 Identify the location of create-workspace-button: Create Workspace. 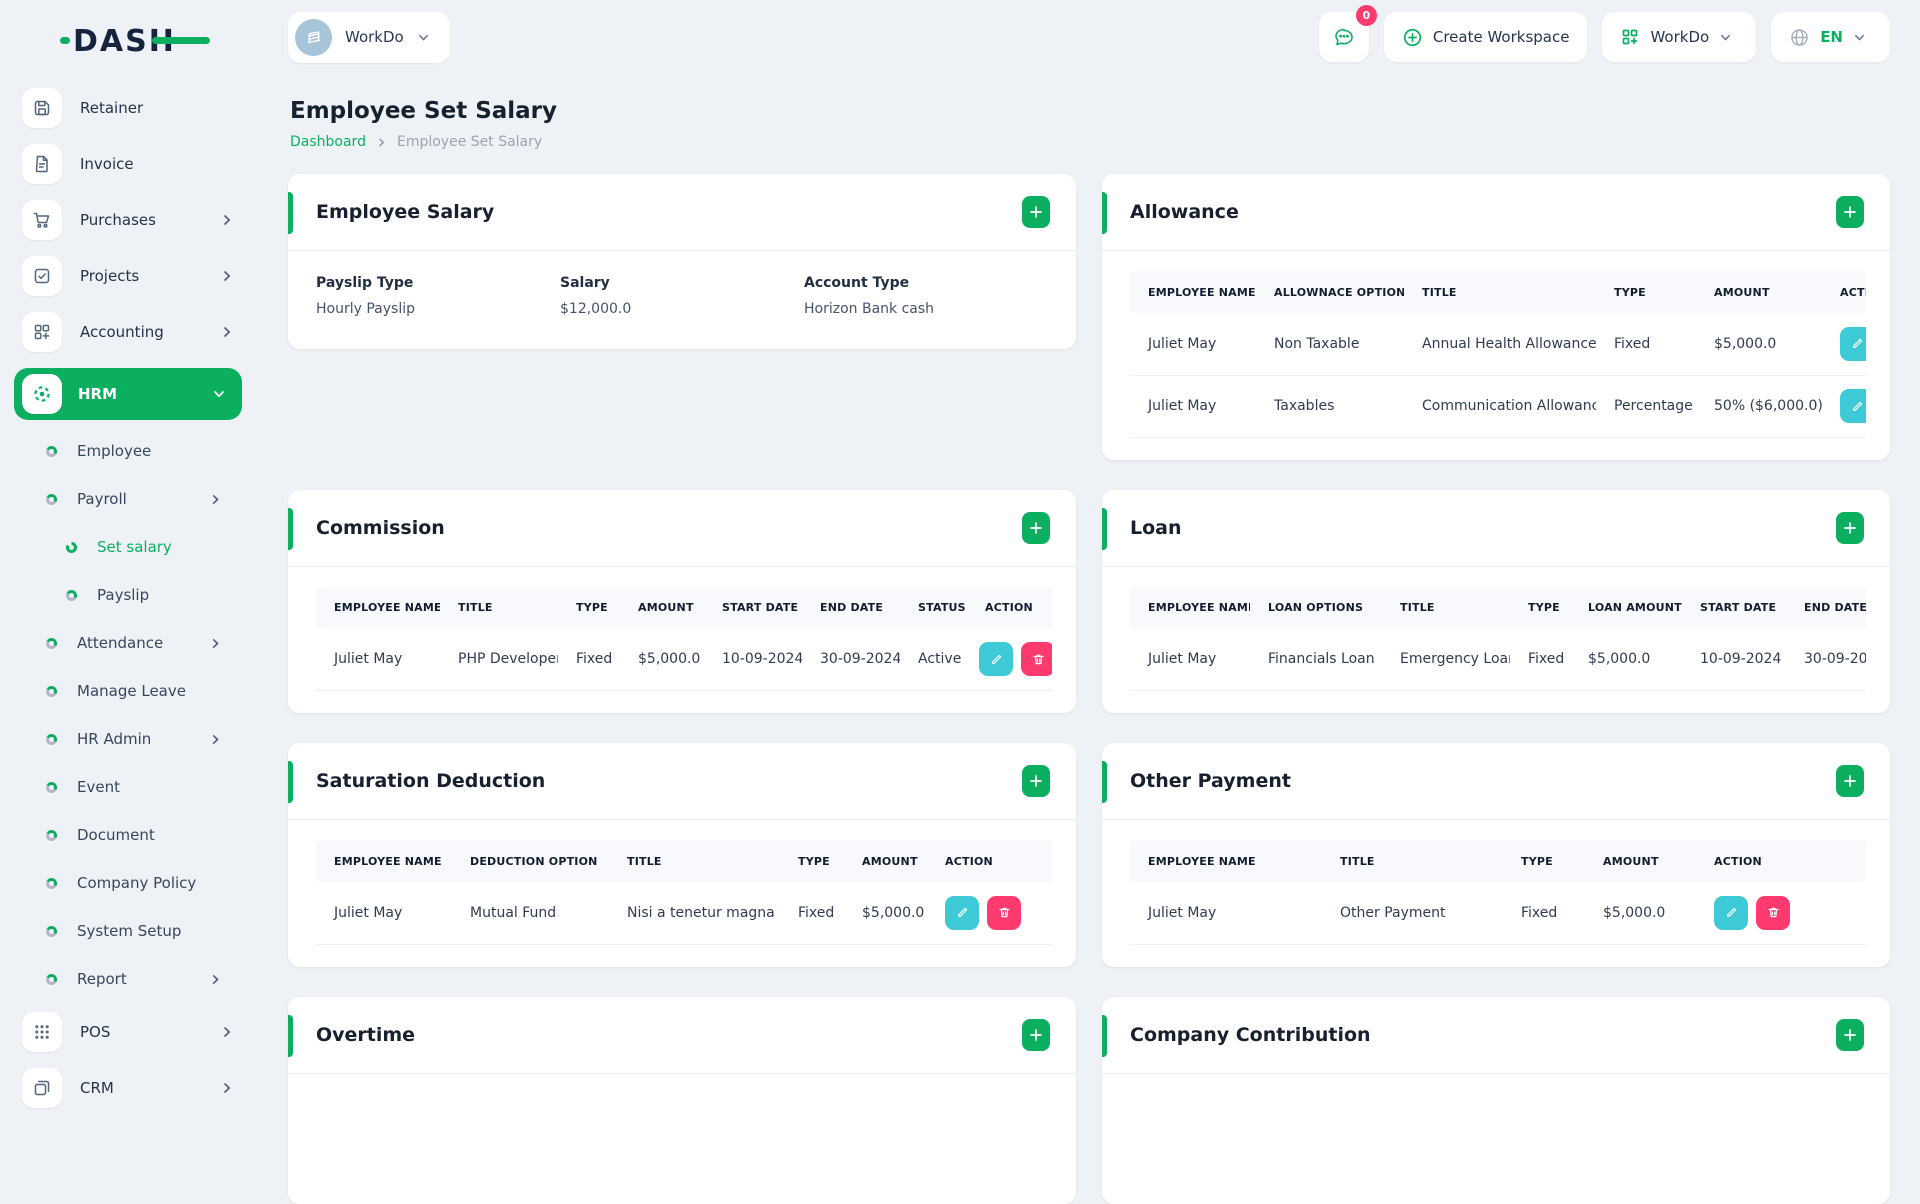
(1485, 37).